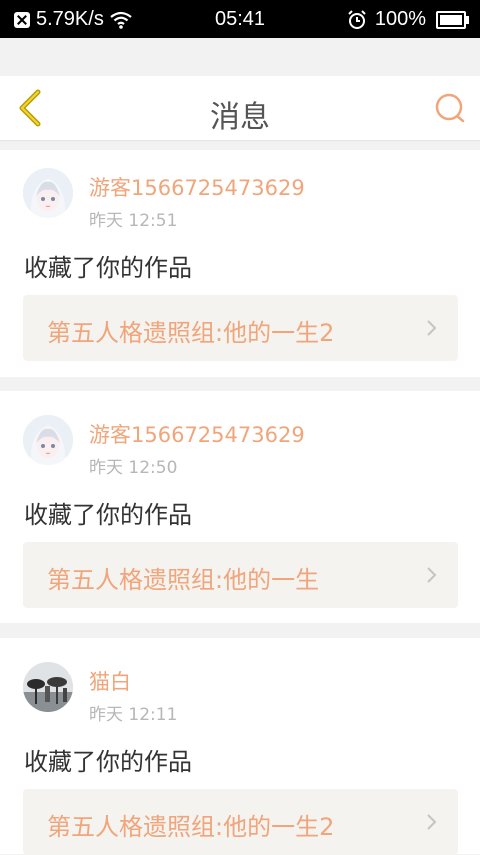 The height and width of the screenshot is (855, 480). Describe the element at coordinates (183, 580) in the screenshot. I see `work-title: 第五人格遗照组:他的一生` at that location.